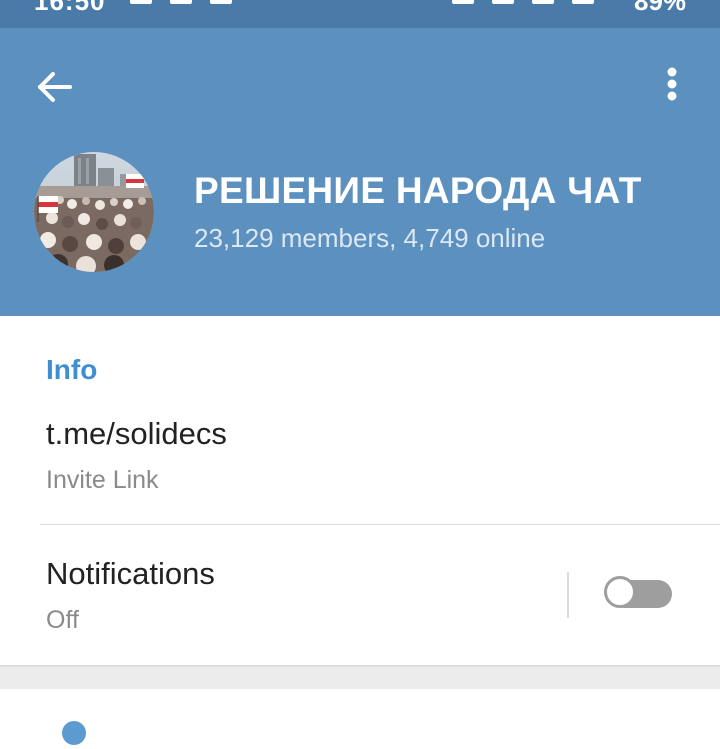  Describe the element at coordinates (72, 369) in the screenshot. I see `section-title-info: Info` at that location.